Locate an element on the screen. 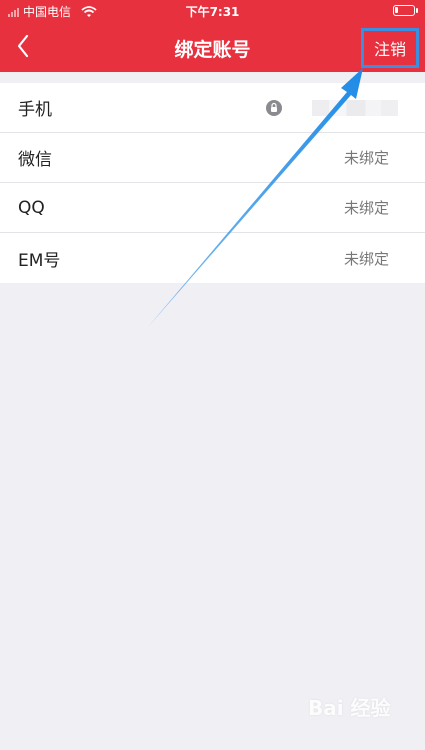 This screenshot has width=425, height=750. lock-icon is located at coordinates (274, 108).